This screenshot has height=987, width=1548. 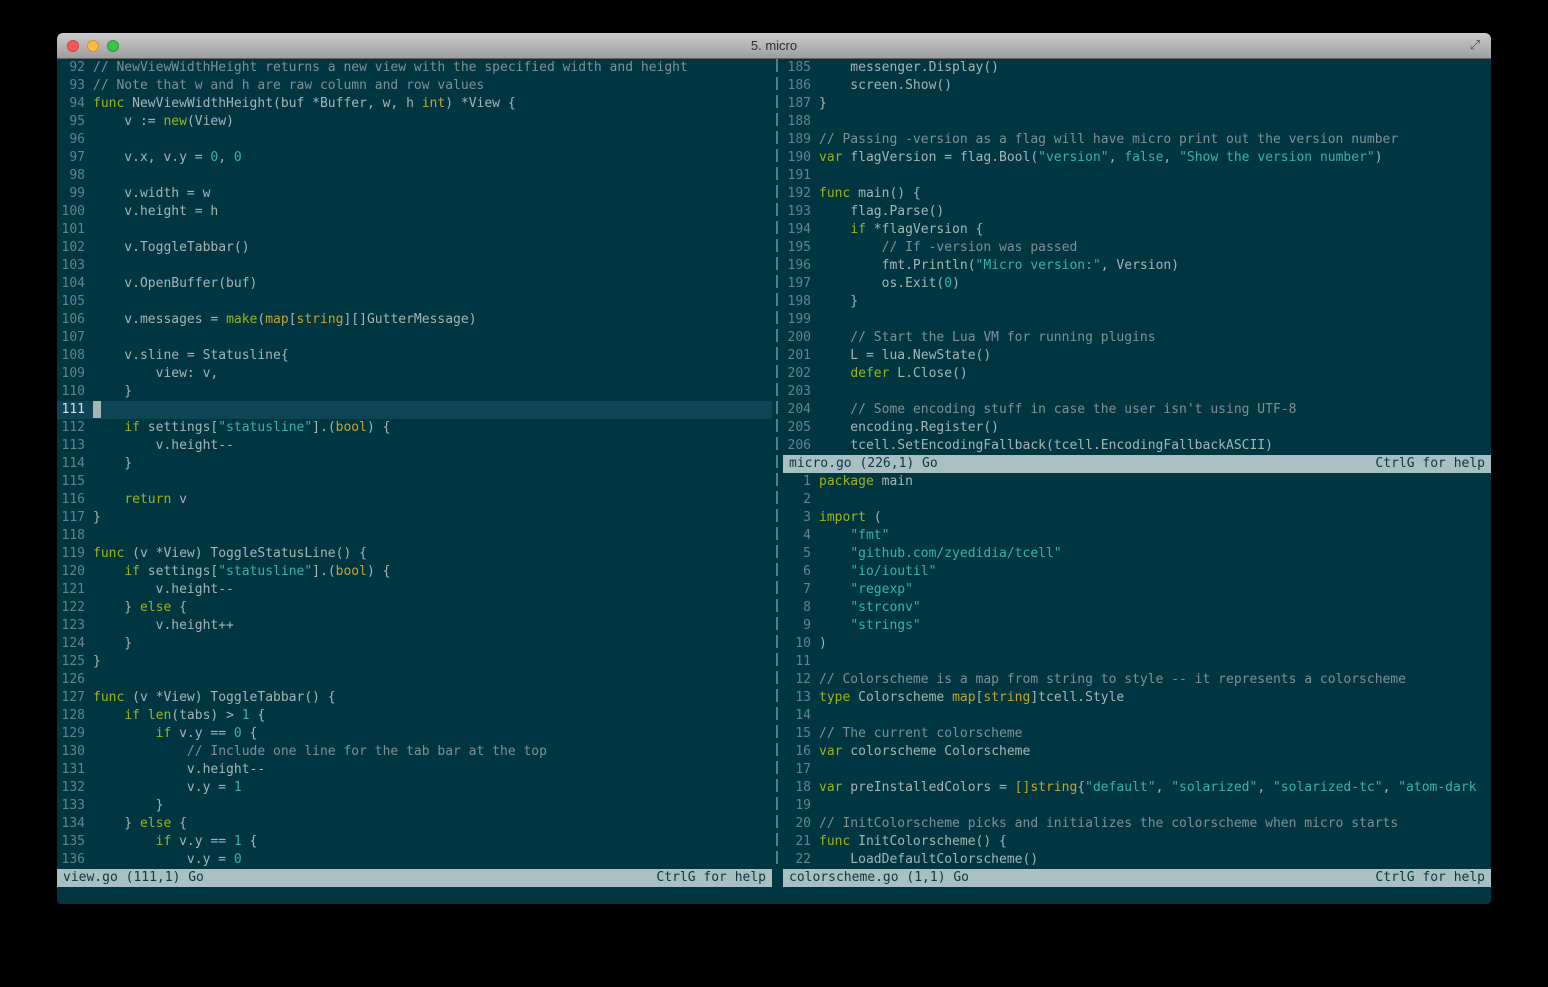 What do you see at coordinates (414, 284) in the screenshot?
I see `code-line: 104 v.OpenBuffer(buf)` at bounding box center [414, 284].